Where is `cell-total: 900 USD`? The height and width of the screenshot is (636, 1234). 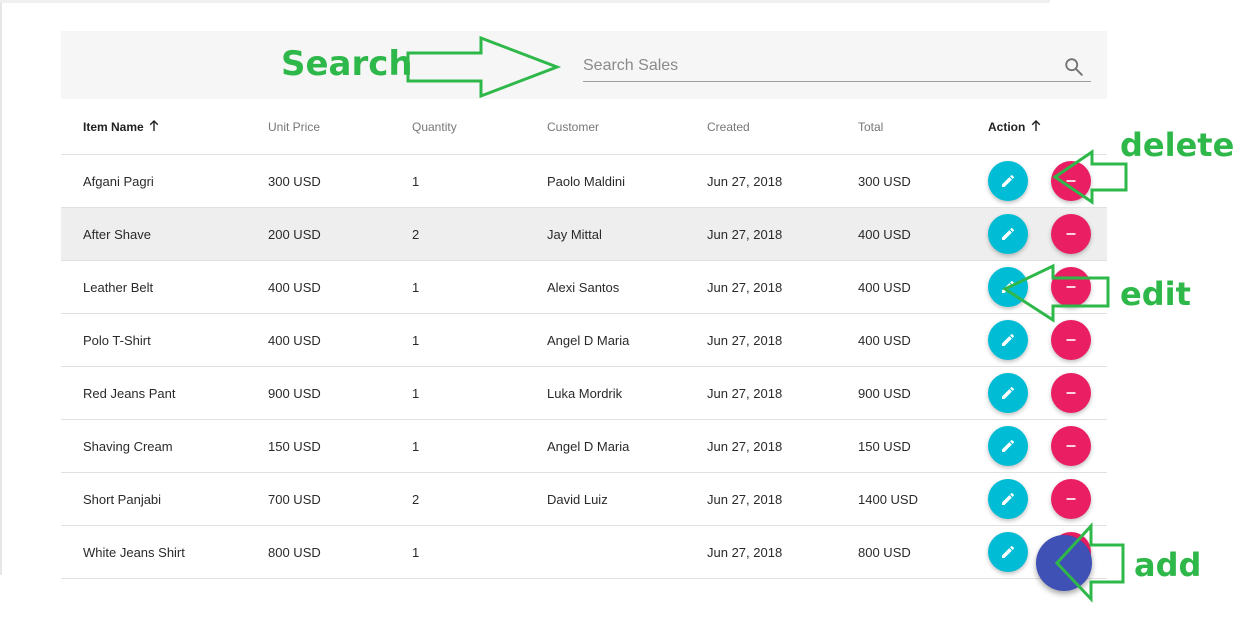
cell-total: 900 USD is located at coordinates (923, 393).